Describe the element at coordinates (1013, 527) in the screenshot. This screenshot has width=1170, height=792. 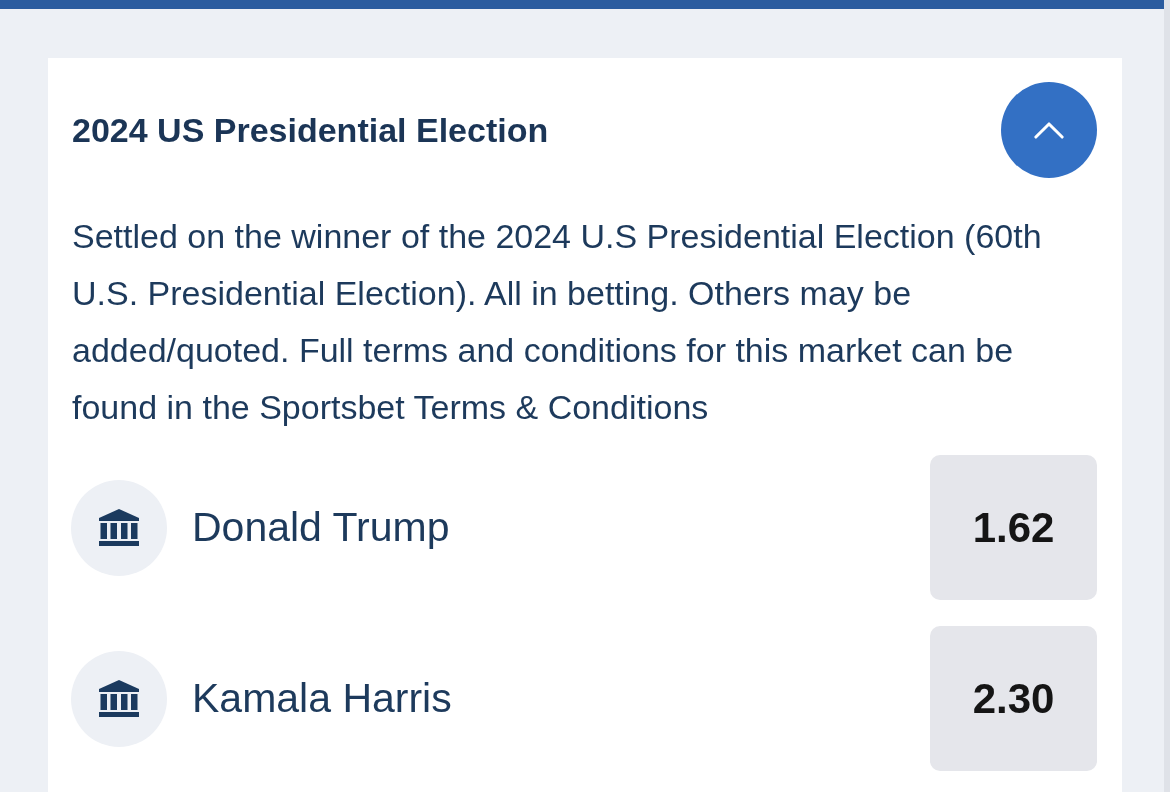
I see `odds-button: 1.62` at that location.